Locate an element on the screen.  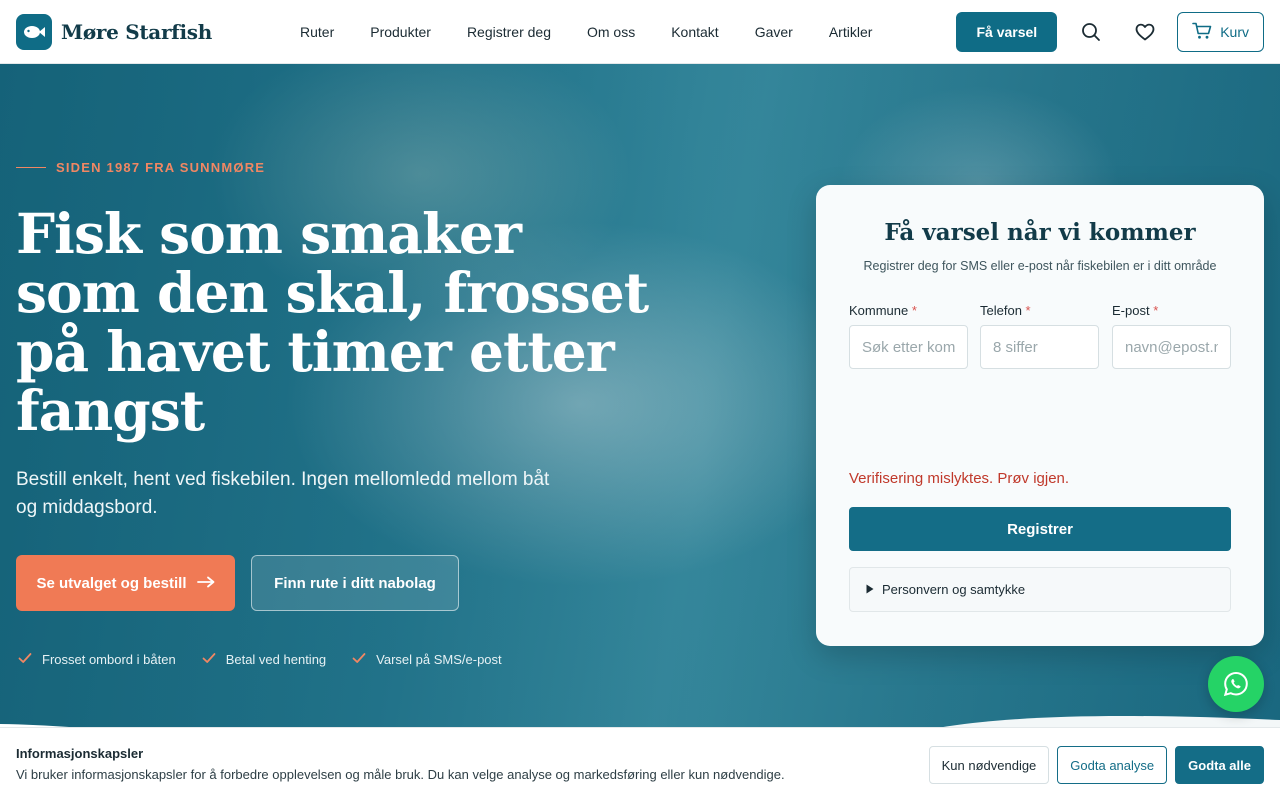
nav-item-om-oss: Om oss is located at coordinates (611, 32).